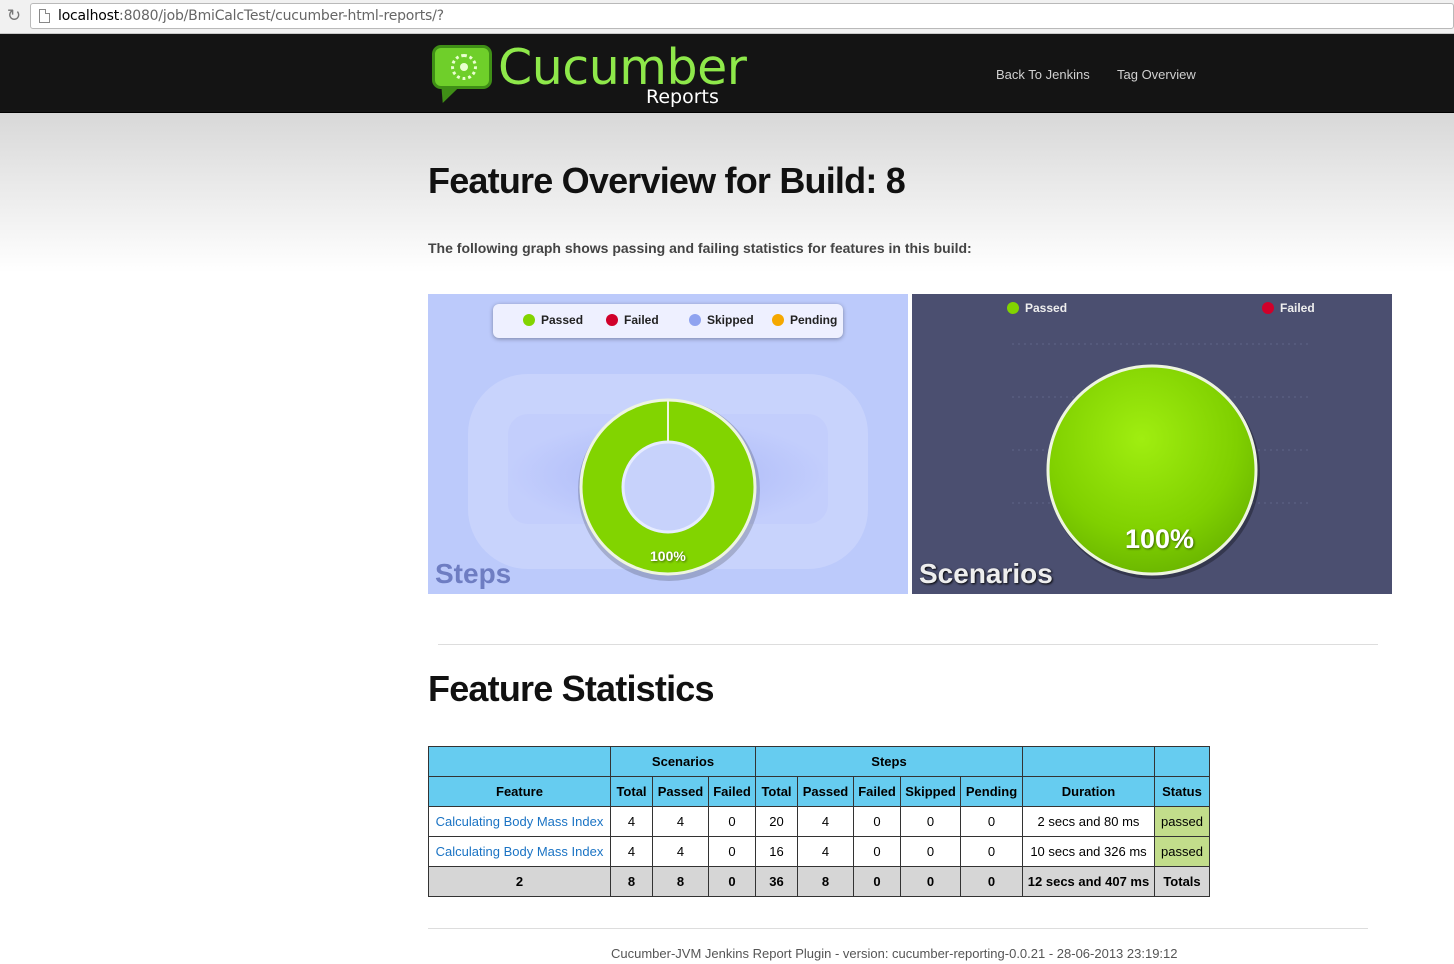  I want to click on column-header-scenarios-failed: Failed, so click(732, 791).